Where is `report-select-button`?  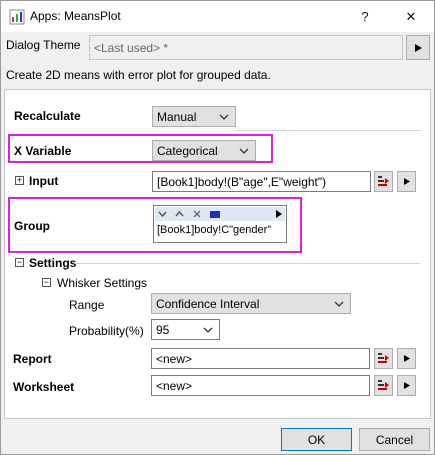
report-select-button is located at coordinates (383, 358).